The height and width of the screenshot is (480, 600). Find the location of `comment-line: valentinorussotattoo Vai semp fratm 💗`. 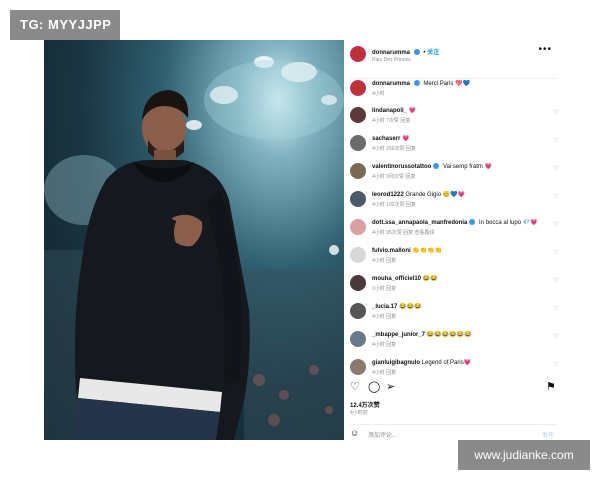

comment-line: valentinorussotattoo Vai semp fratm 💗 is located at coordinates (432, 166).